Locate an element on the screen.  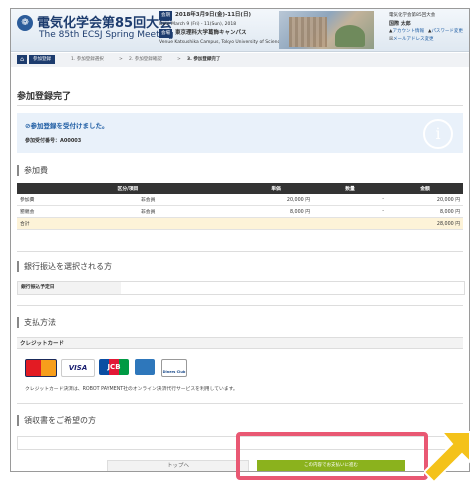
fee-amount: 8,000 円 is located at coordinates (425, 211).